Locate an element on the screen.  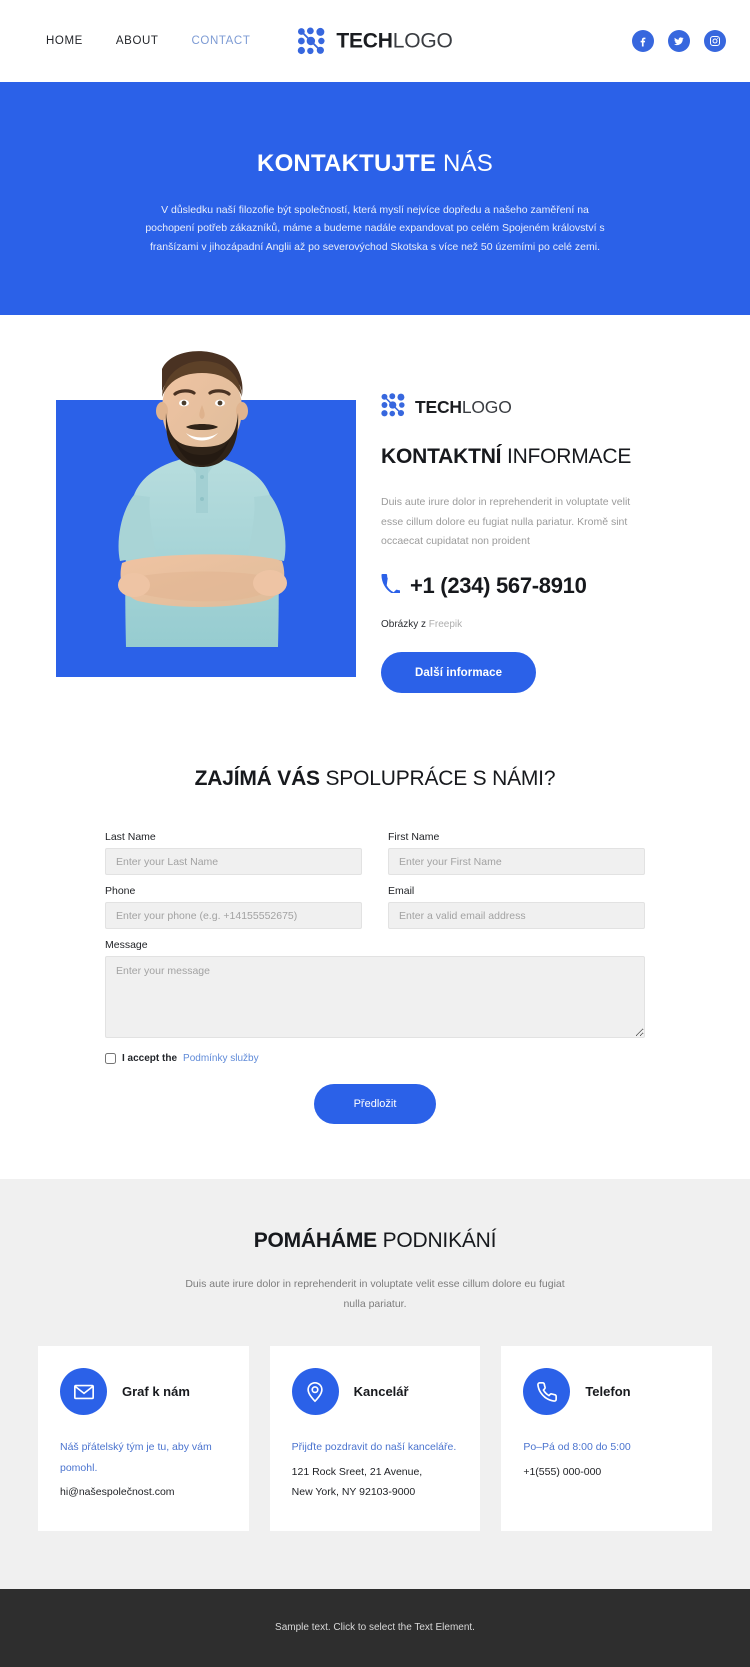
card-header: Kancelář is located at coordinates (375, 1392).